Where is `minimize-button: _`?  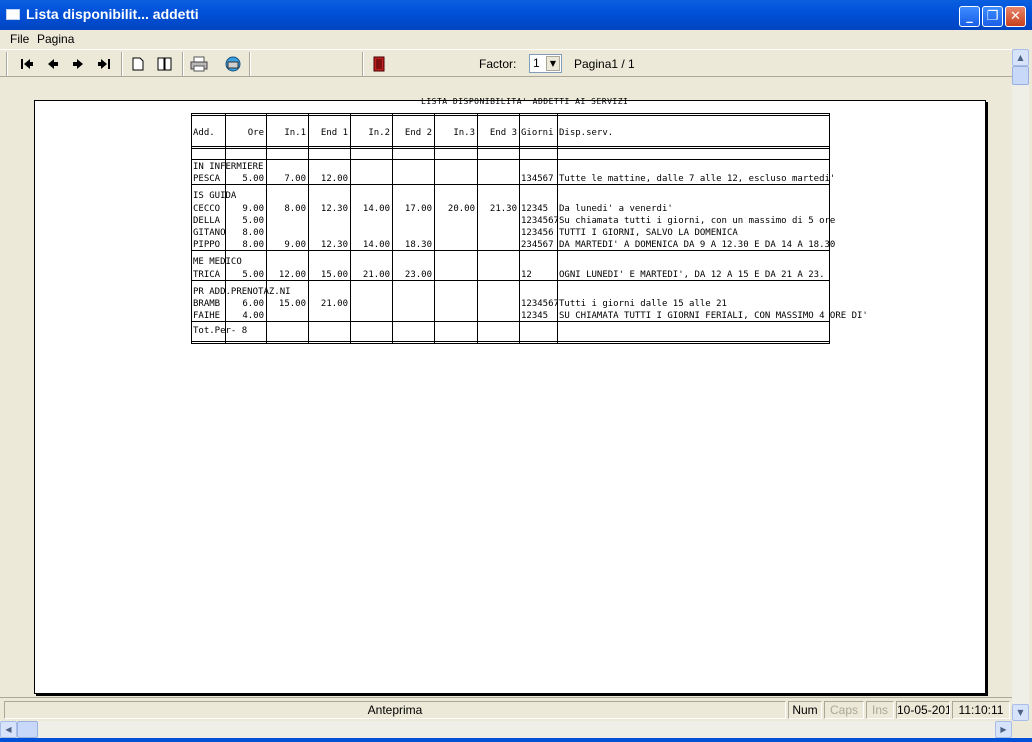
minimize-button: _ is located at coordinates (969, 16).